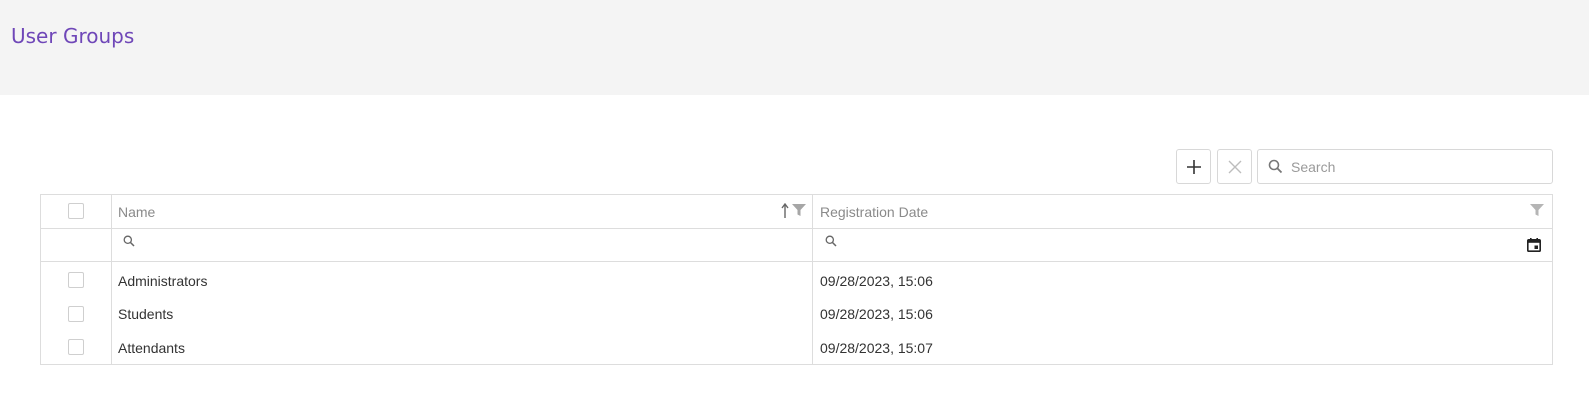 This screenshot has height=400, width=1589. I want to click on search-box, so click(1405, 166).